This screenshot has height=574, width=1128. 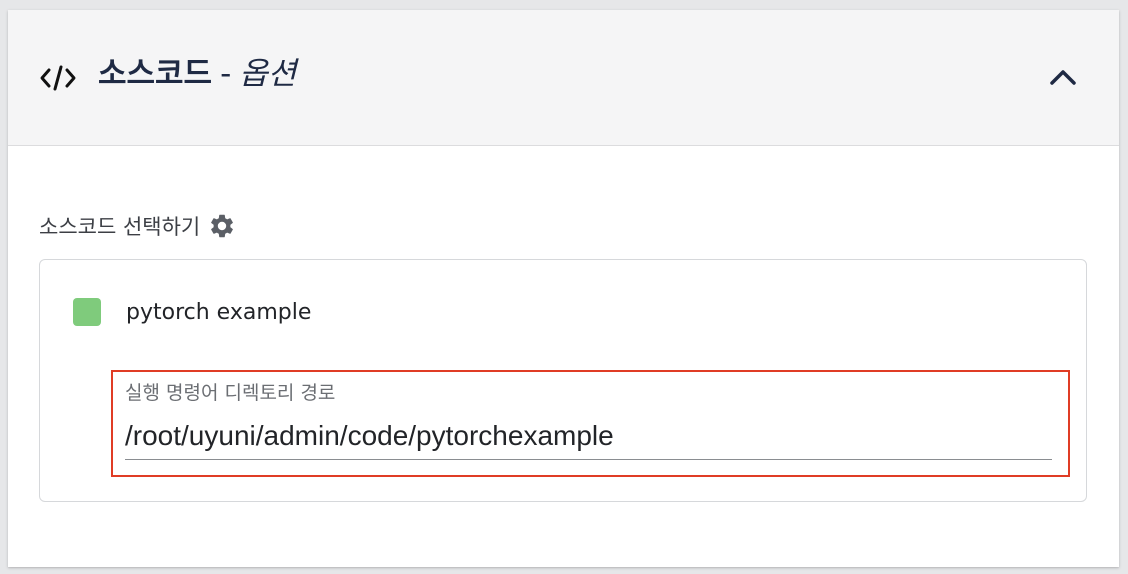 I want to click on section-label: 소스코드 선택하기, so click(x=120, y=227).